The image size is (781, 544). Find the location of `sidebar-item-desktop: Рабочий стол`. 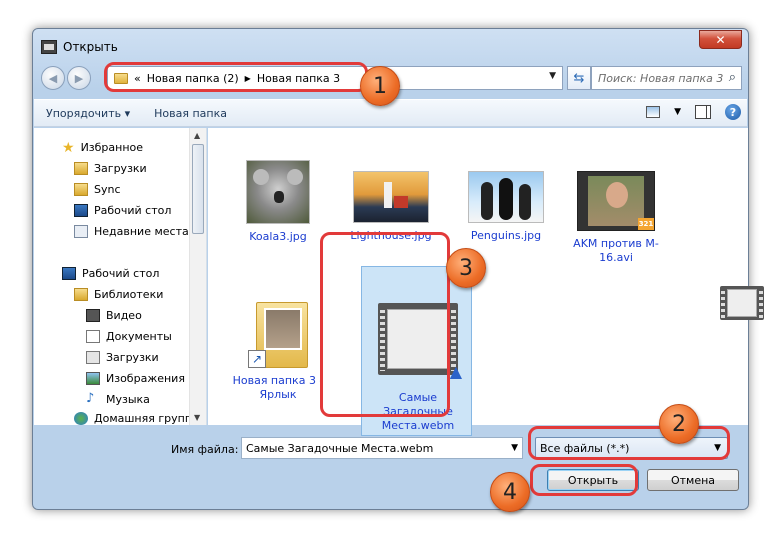

sidebar-item-desktop: Рабочий стол is located at coordinates (122, 210).